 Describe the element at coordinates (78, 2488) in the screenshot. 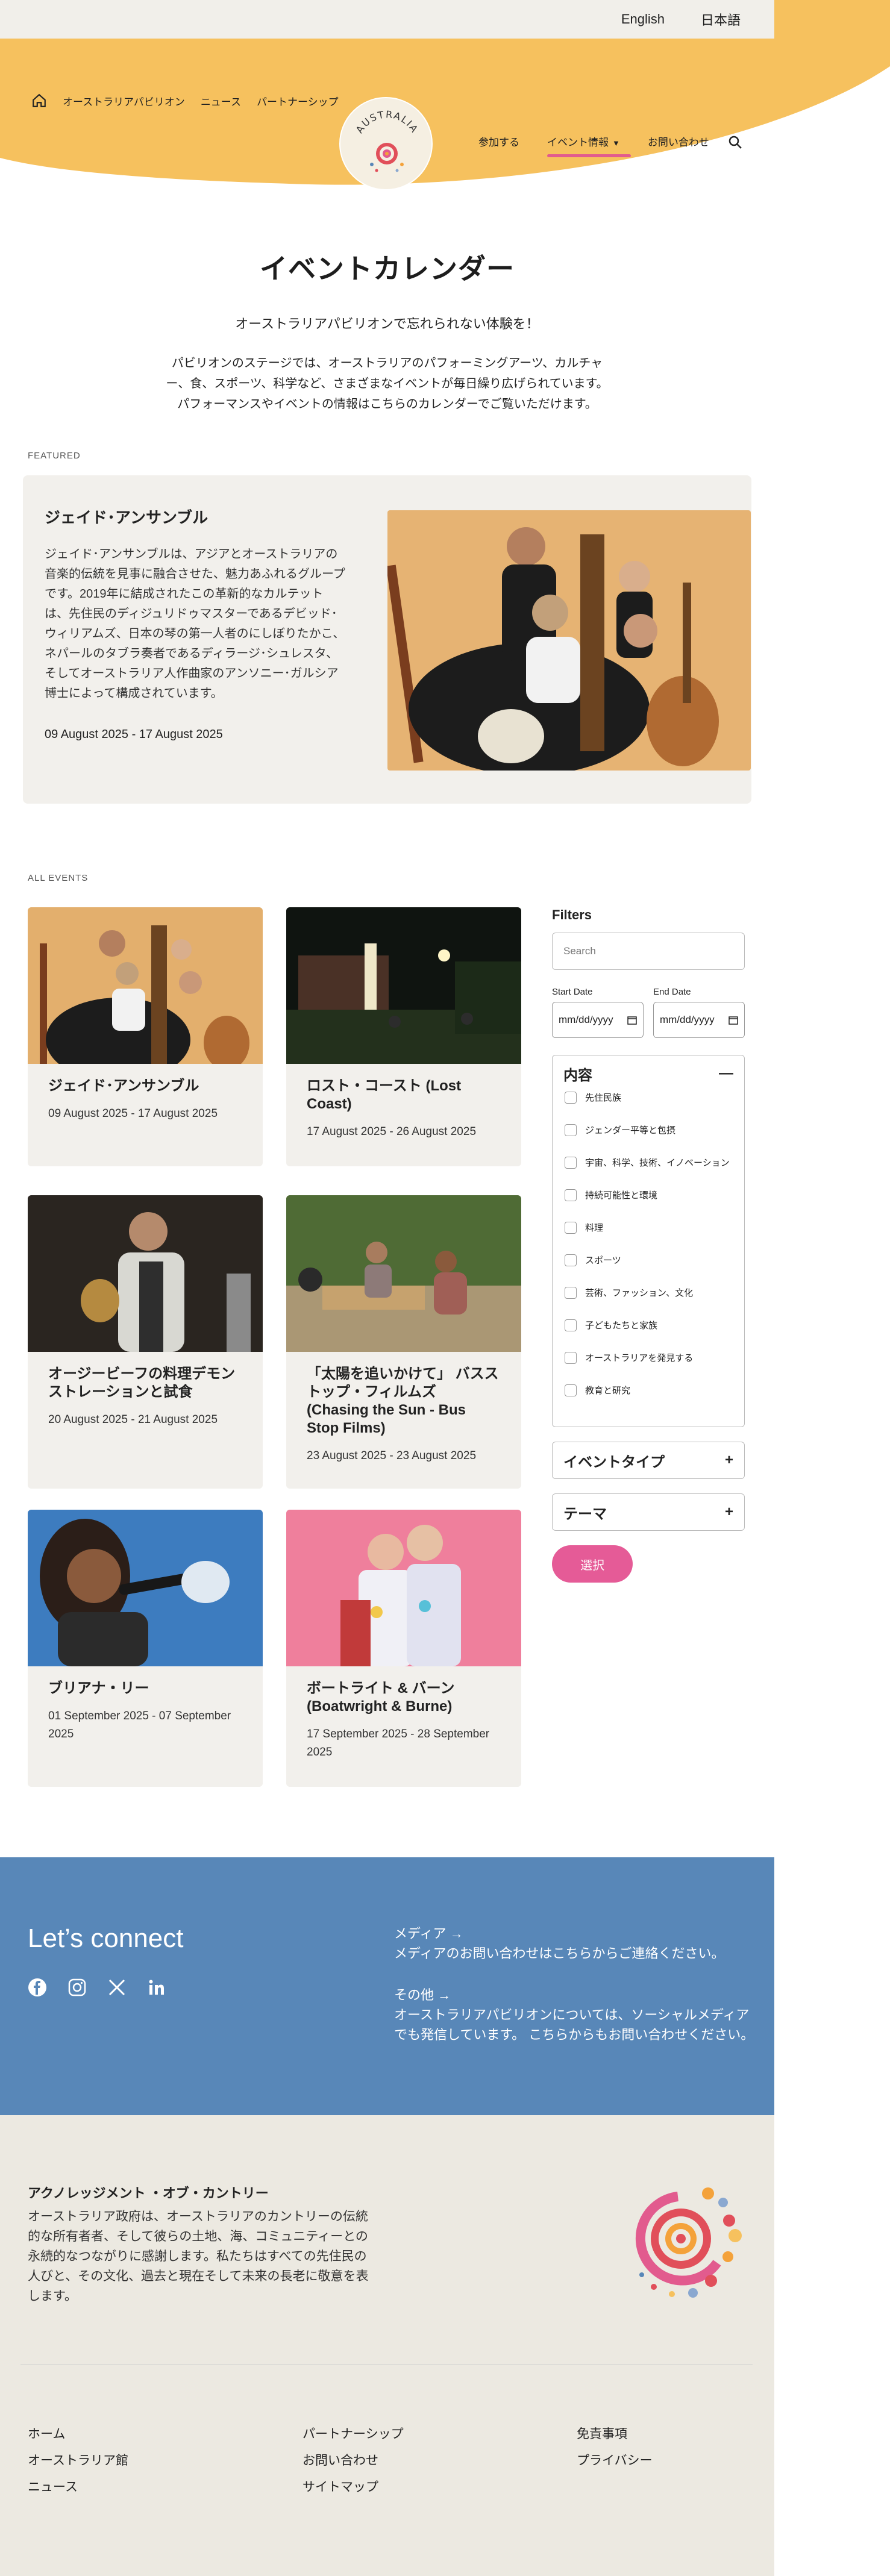

I see `footer-link-news: ニュース` at that location.